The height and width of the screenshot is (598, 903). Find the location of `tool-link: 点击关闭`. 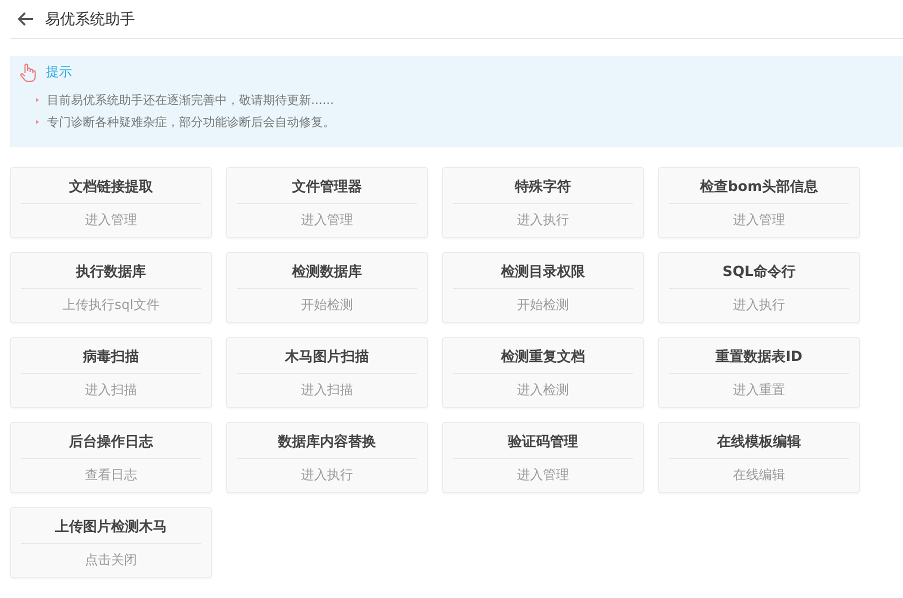

tool-link: 点击关闭 is located at coordinates (111, 561).